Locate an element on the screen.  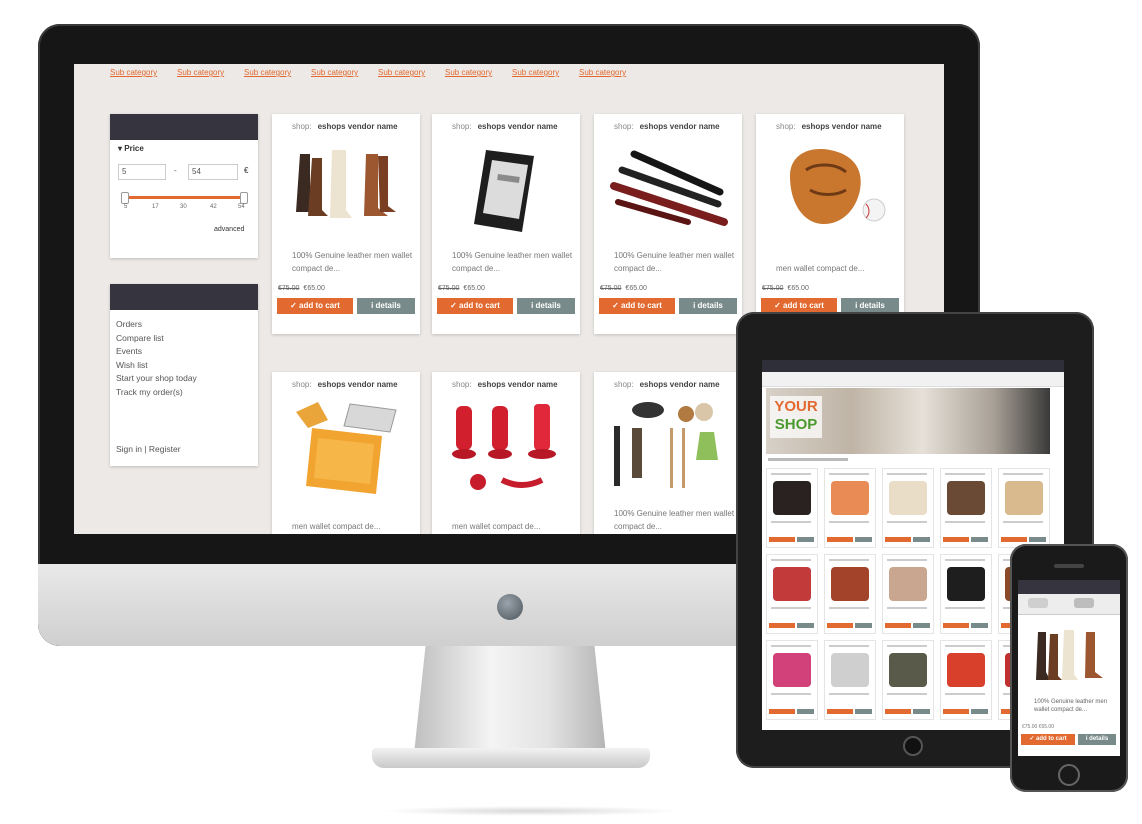
menu-item-orders: Orders is located at coordinates (184, 325).